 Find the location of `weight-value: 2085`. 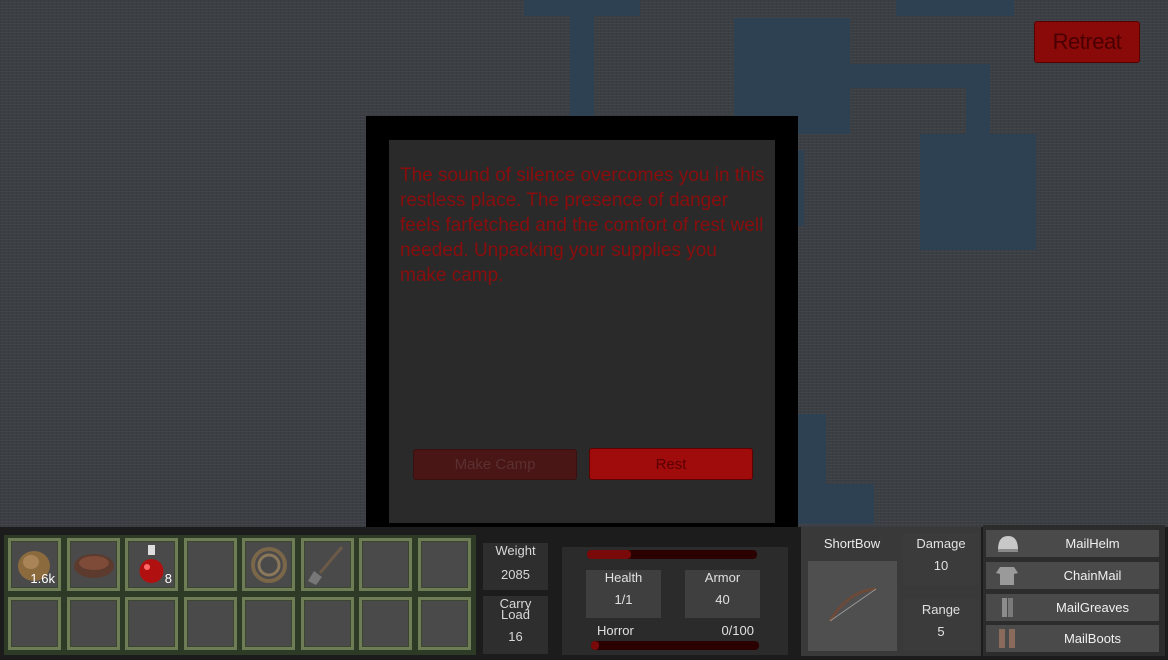

weight-value: 2085 is located at coordinates (515, 574).